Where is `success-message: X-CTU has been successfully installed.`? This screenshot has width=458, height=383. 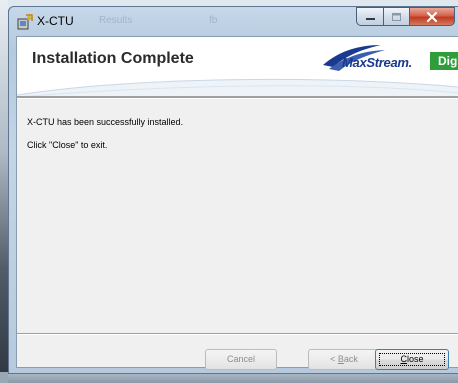 success-message: X-CTU has been successfully installed. is located at coordinates (105, 122).